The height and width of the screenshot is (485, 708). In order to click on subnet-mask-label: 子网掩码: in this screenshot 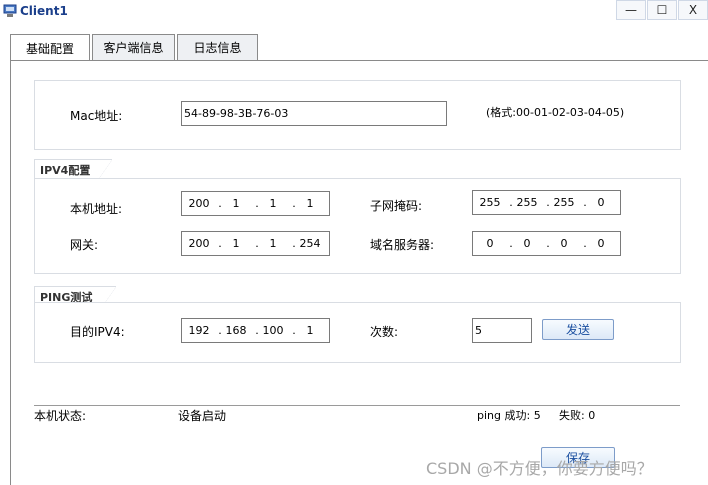, I will do `click(396, 206)`.